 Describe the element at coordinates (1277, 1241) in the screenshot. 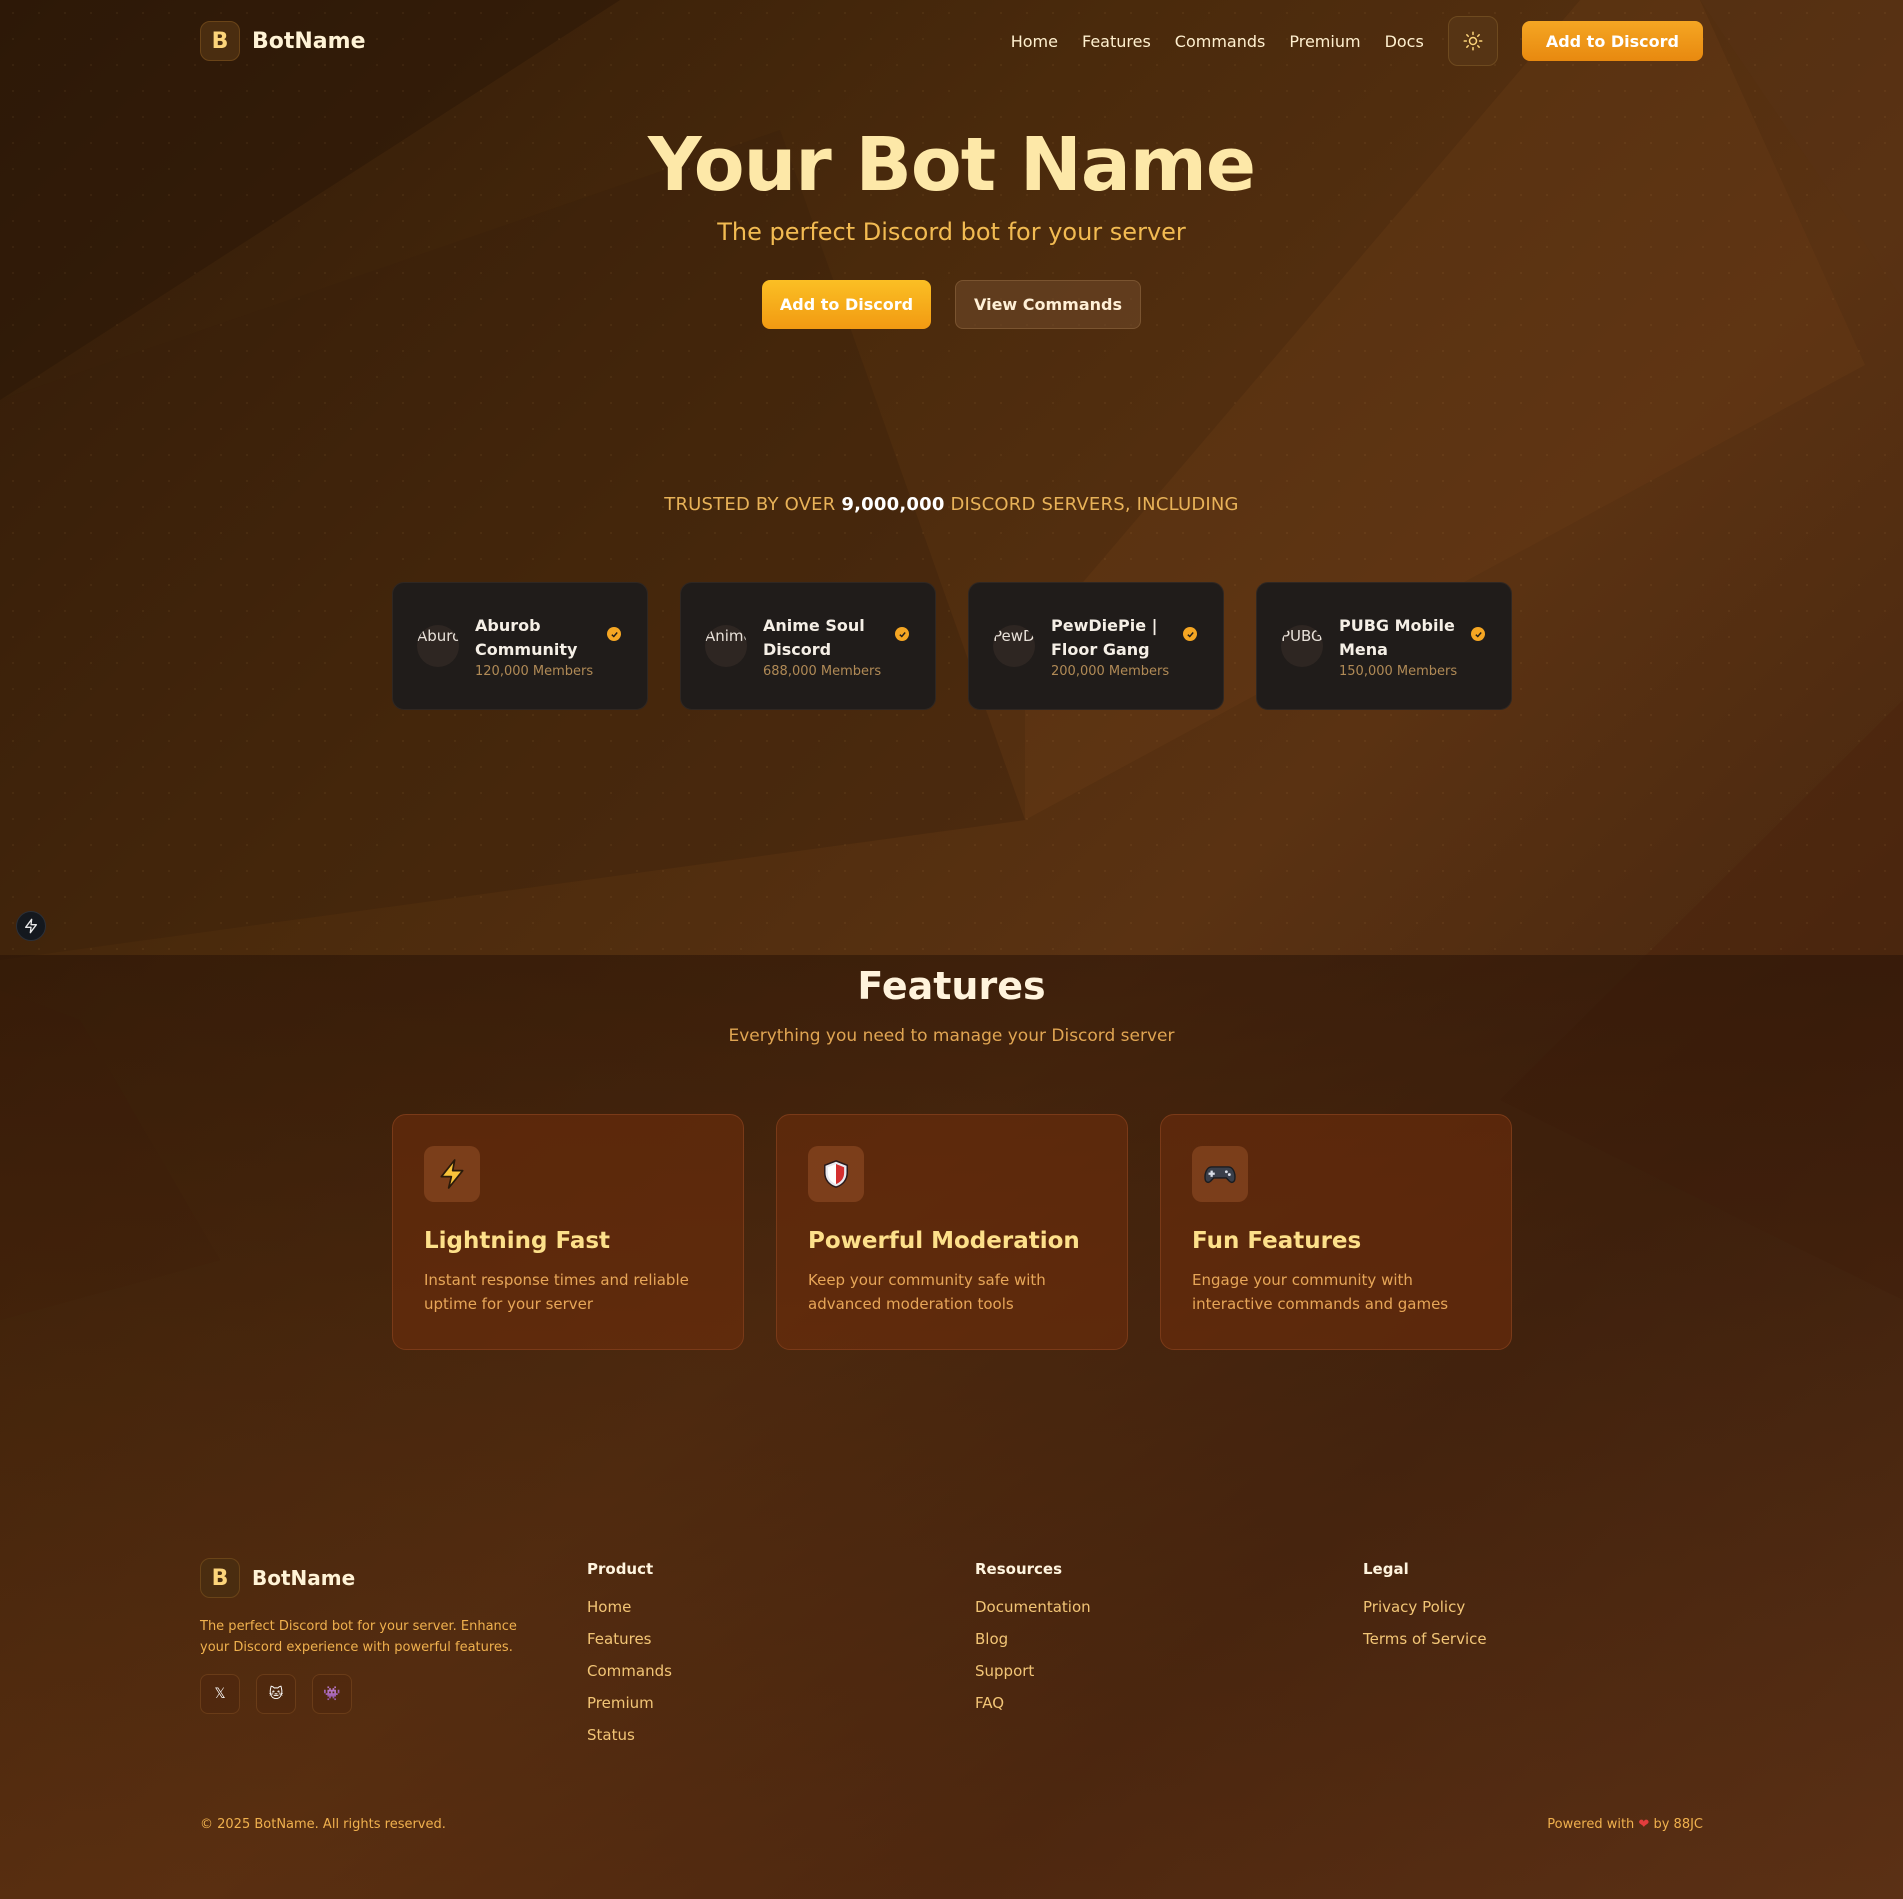

I see `feature-title: Fun Features` at that location.